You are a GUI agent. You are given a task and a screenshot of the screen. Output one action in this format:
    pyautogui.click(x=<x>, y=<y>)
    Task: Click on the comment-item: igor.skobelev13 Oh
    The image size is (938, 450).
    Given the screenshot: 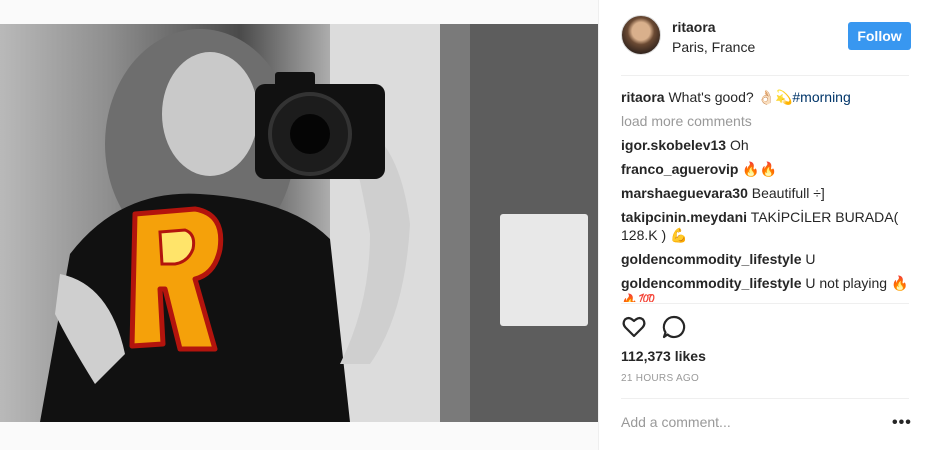 What is the action you would take?
    pyautogui.click(x=768, y=145)
    